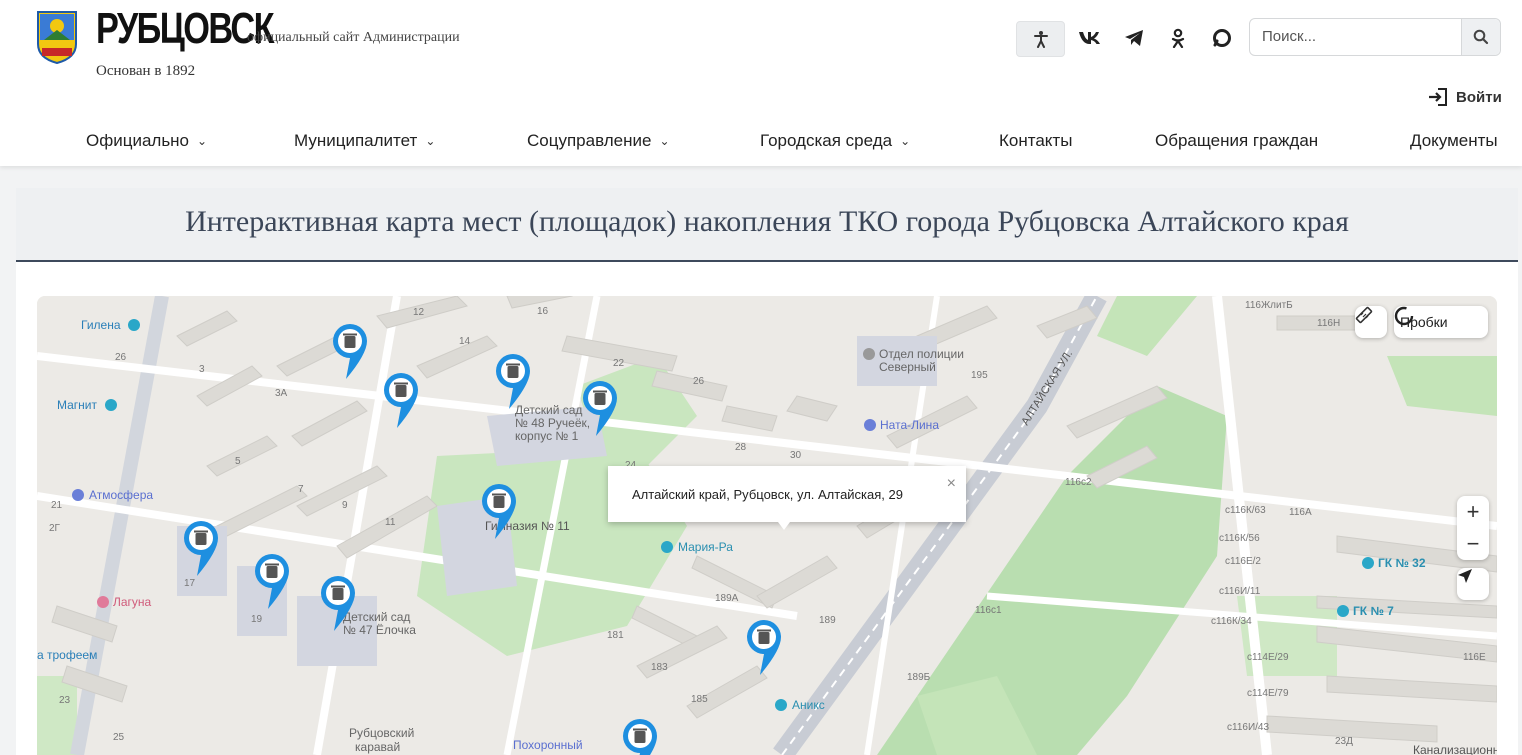 This screenshot has width=1522, height=755. Describe the element at coordinates (376, 617) in the screenshot. I see `poi-kindergarten47-l1: Детский сад` at that location.